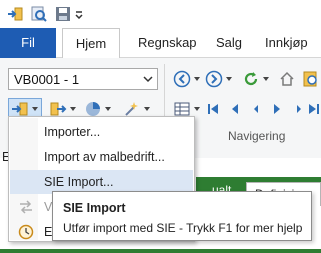  What do you see at coordinates (39, 14) in the screenshot?
I see `search-icon` at bounding box center [39, 14].